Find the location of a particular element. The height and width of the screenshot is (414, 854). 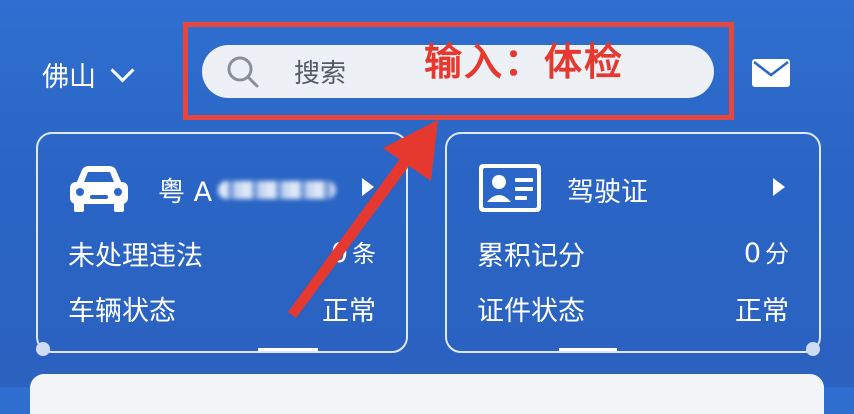

vehicle-status-row: 车辆状态 正常 is located at coordinates (222, 309).